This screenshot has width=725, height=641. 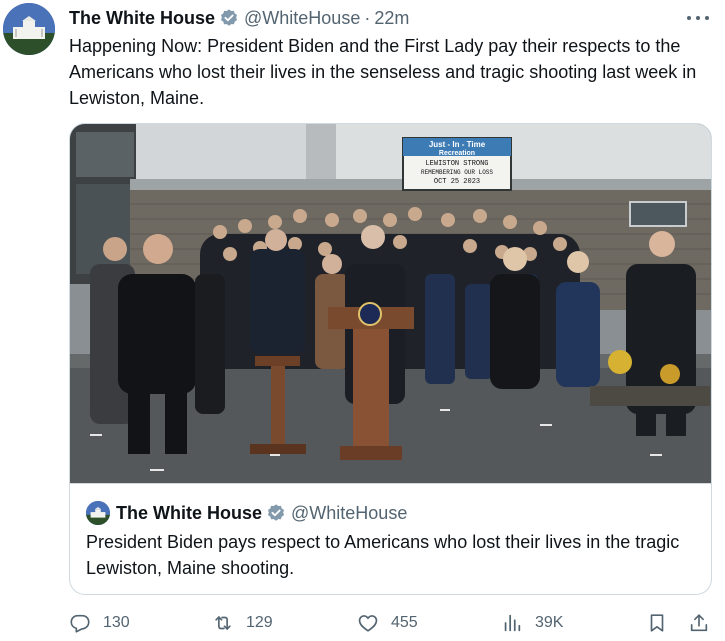 What do you see at coordinates (391, 18) in the screenshot?
I see `tweet-timestamp: 22m` at bounding box center [391, 18].